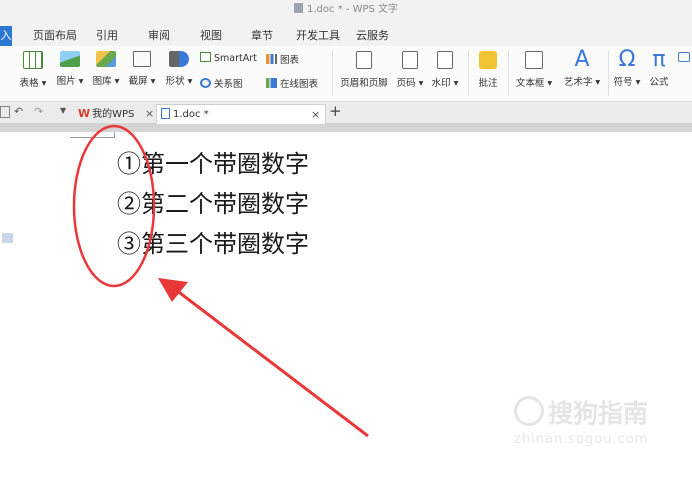  What do you see at coordinates (114, 206) in the screenshot?
I see `annotation-circle` at bounding box center [114, 206].